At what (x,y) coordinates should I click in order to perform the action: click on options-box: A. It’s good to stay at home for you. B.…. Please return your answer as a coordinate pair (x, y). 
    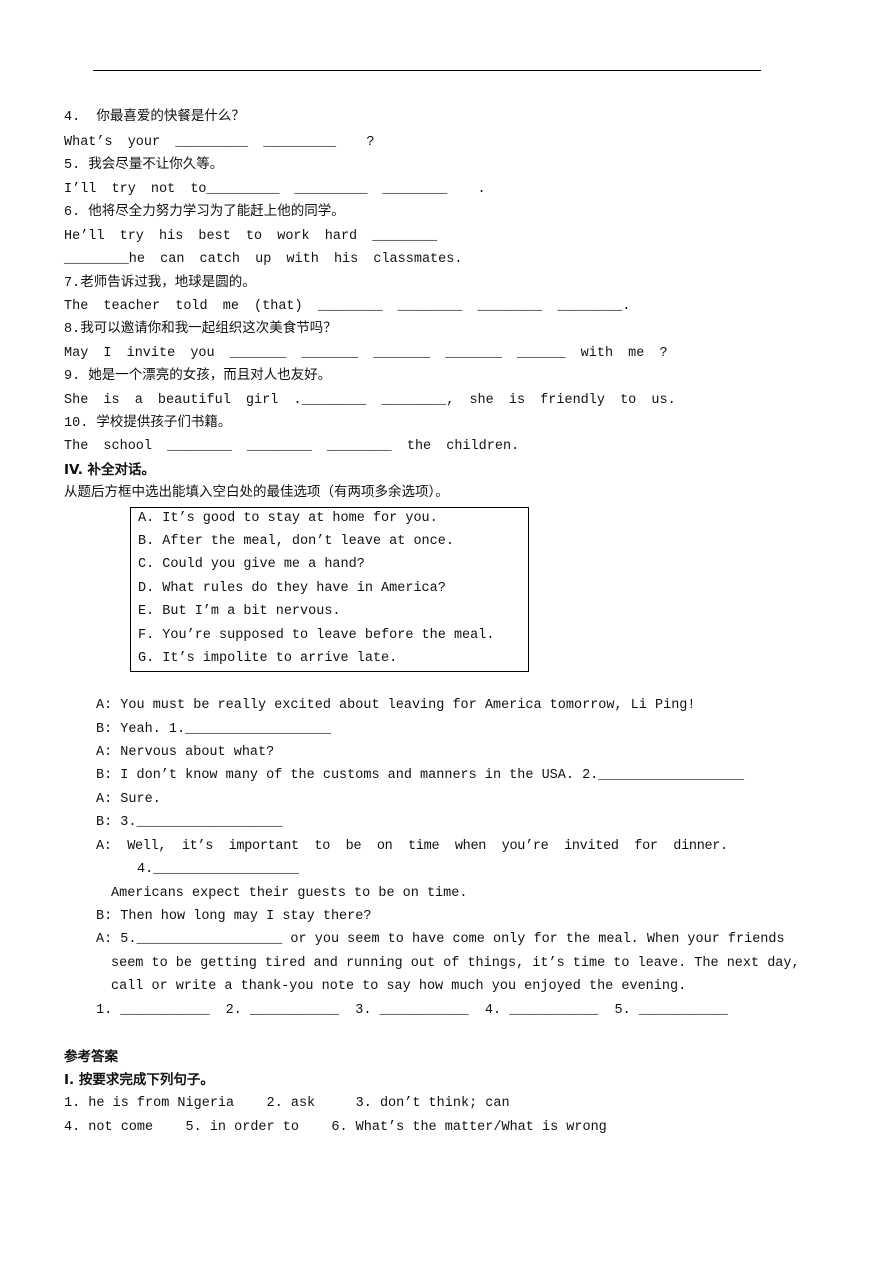
    Looking at the image, I should click on (329, 589).